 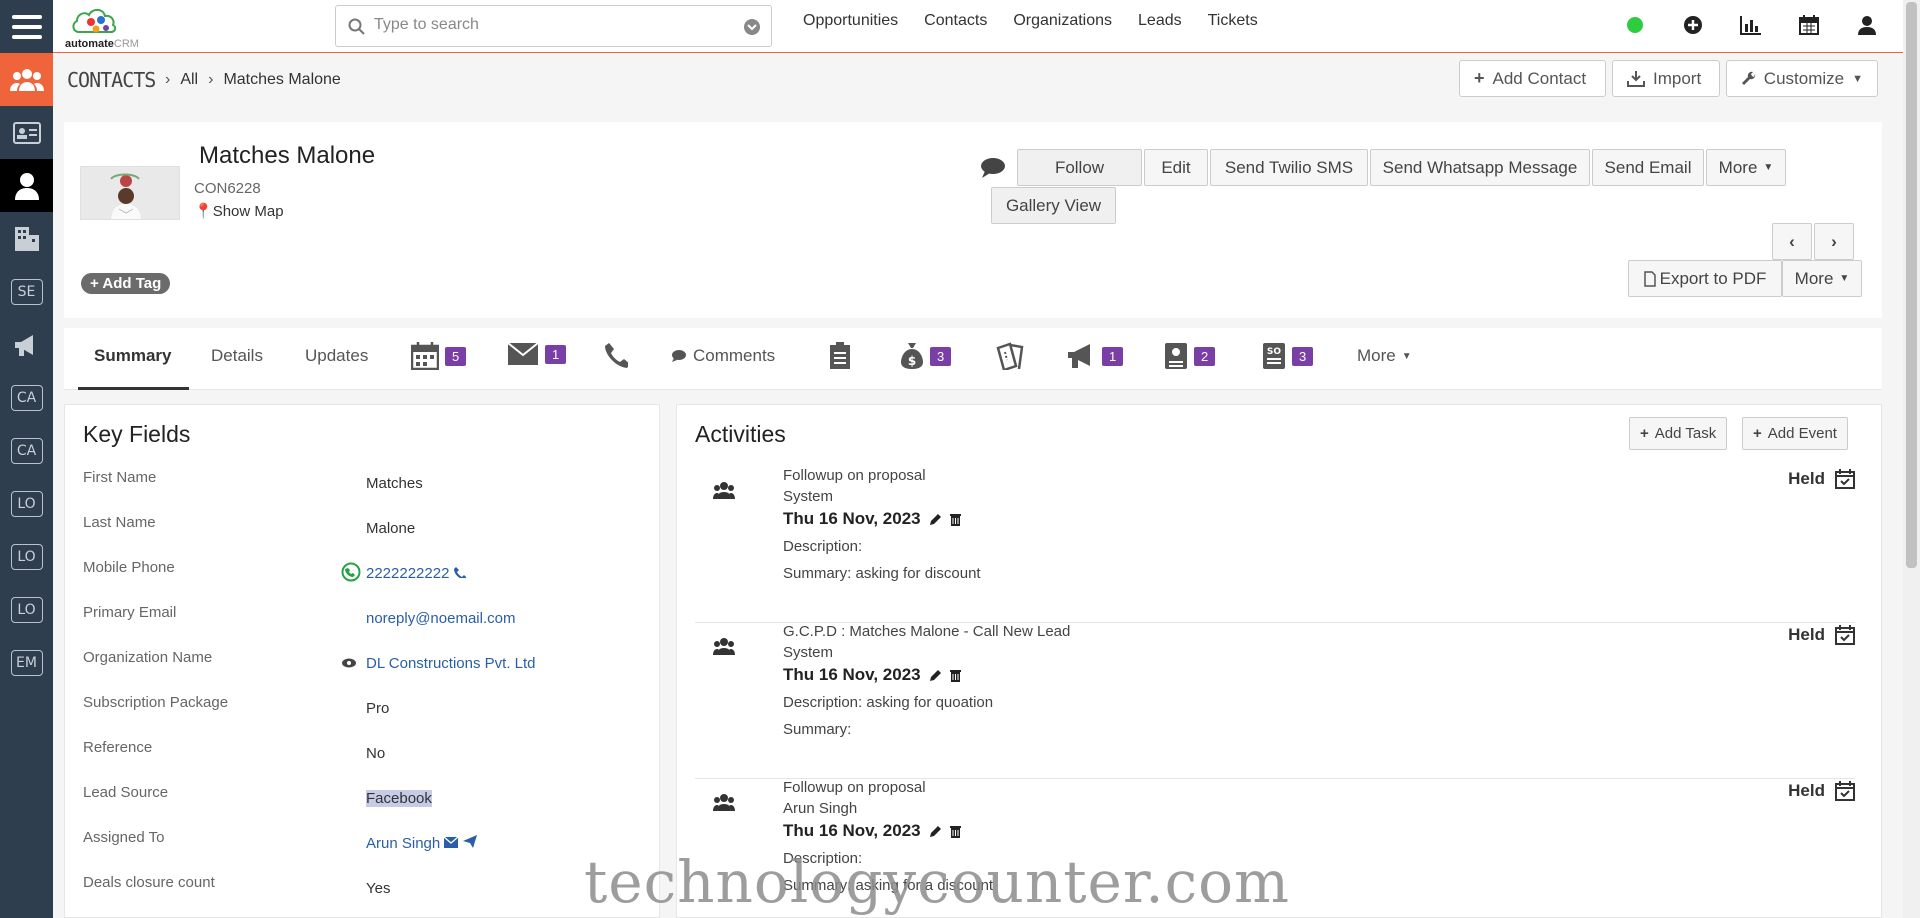 I want to click on previous-record-button: ‹, so click(x=1792, y=241).